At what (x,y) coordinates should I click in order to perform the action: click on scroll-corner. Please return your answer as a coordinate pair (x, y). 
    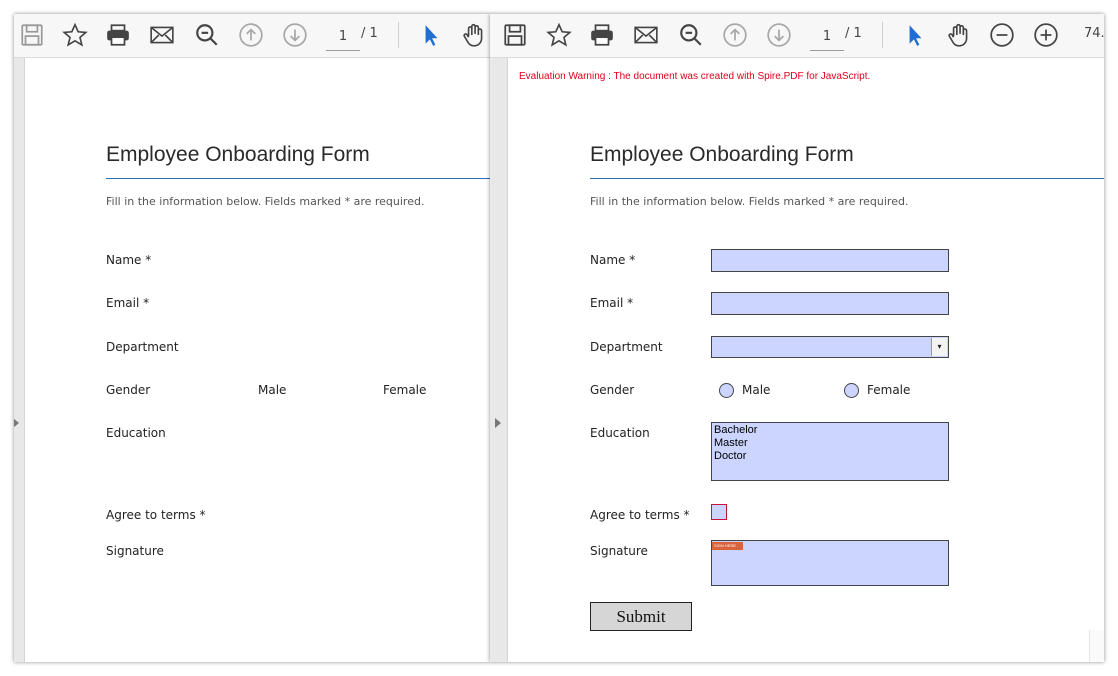
    Looking at the image, I should click on (1096, 646).